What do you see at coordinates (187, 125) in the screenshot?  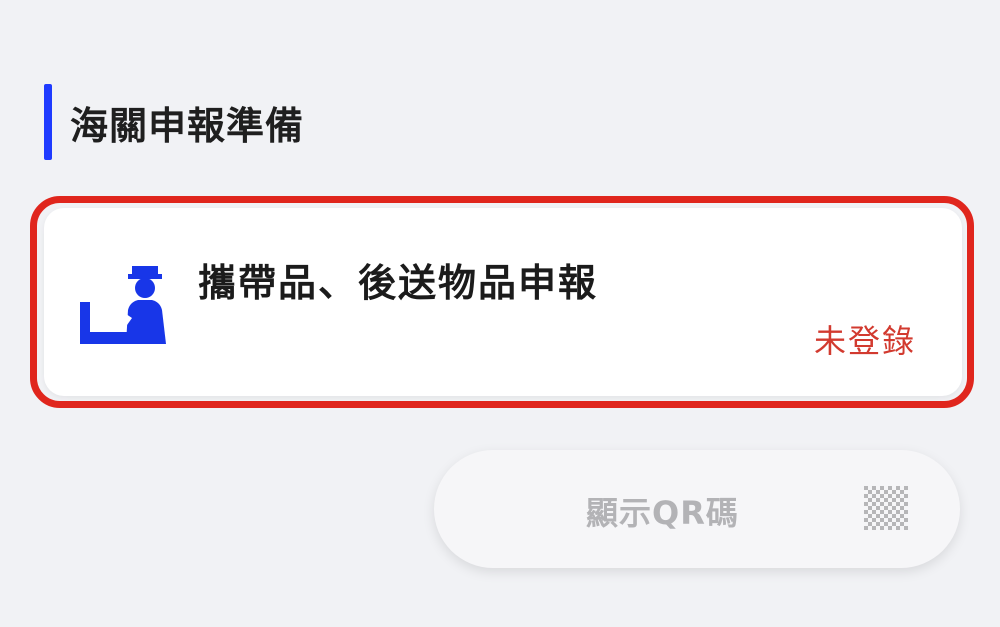 I see `section-title: 海關申報準備` at bounding box center [187, 125].